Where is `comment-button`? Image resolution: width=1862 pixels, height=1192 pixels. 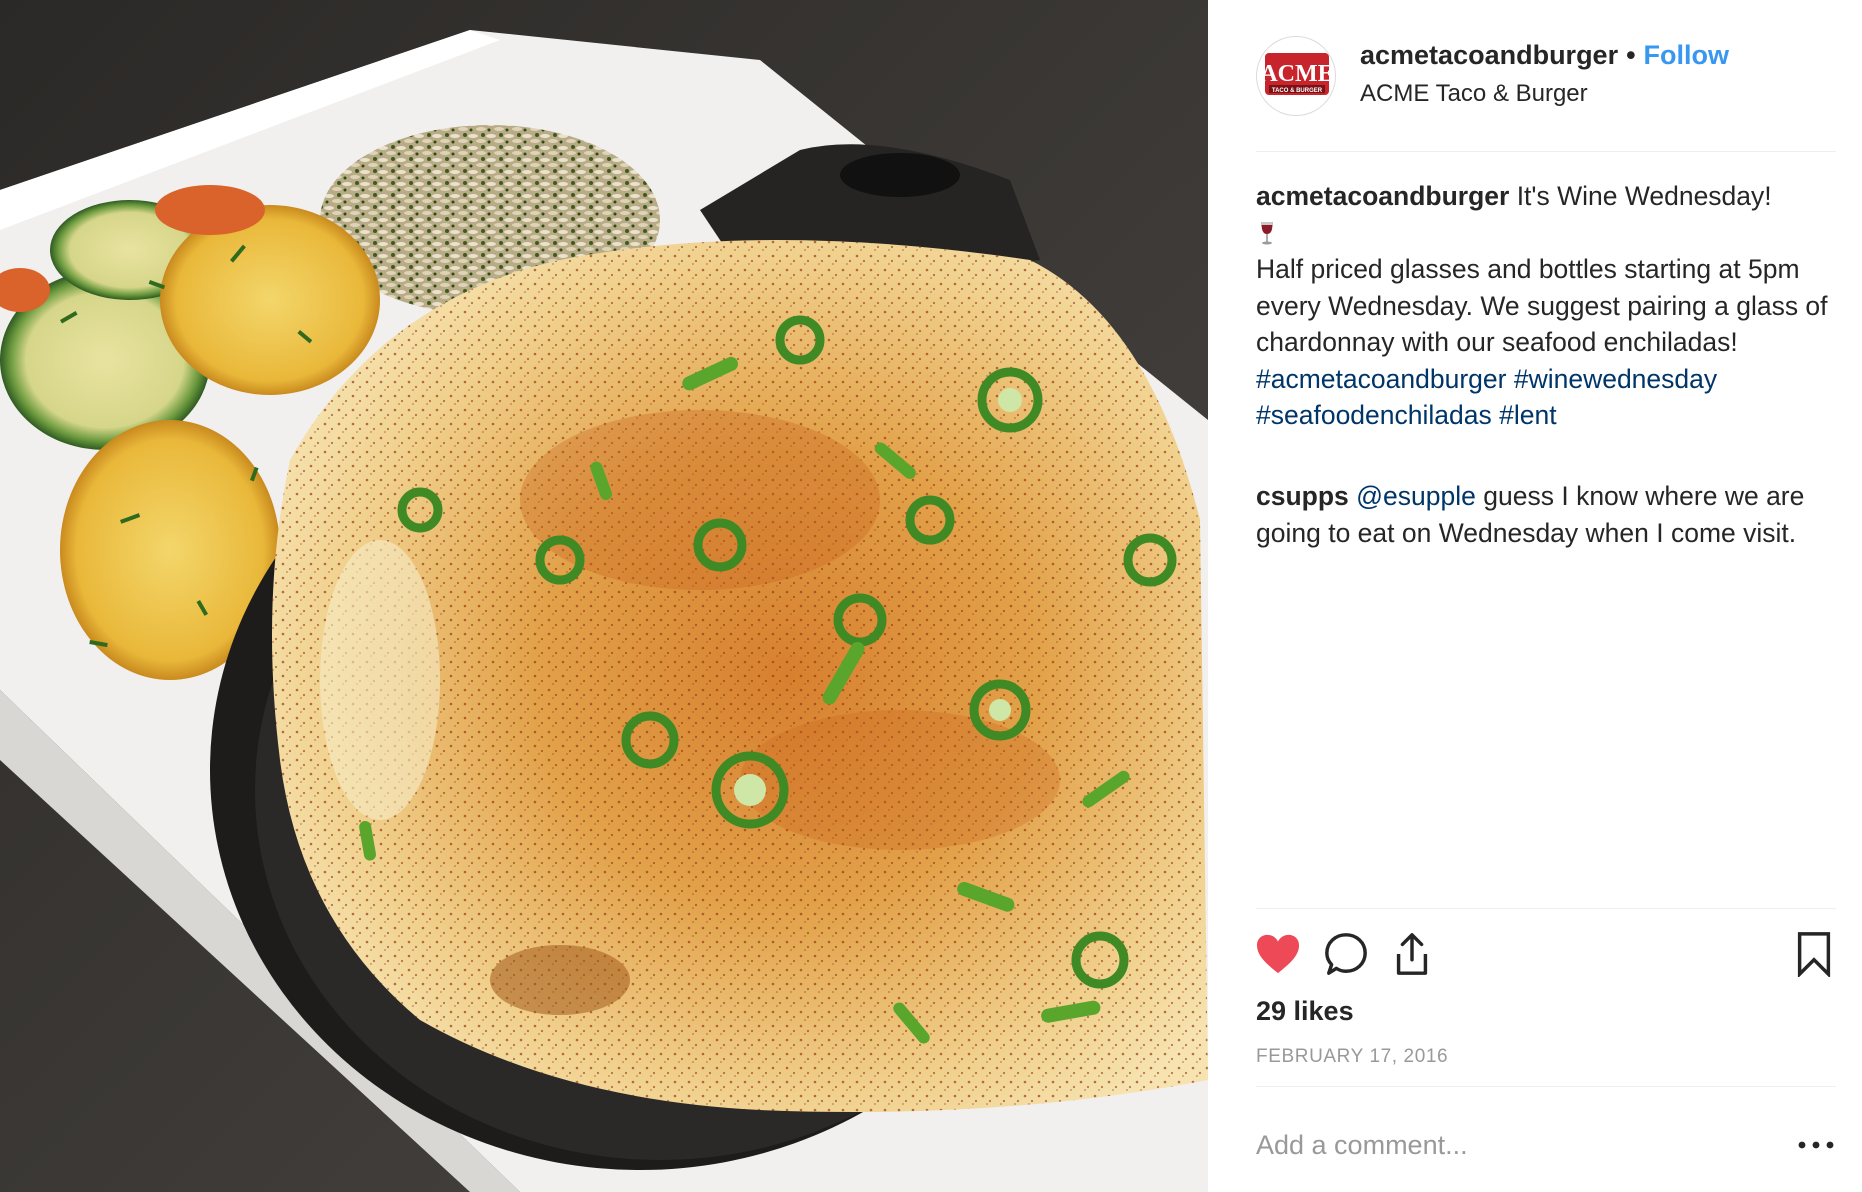
comment-button is located at coordinates (1346, 954).